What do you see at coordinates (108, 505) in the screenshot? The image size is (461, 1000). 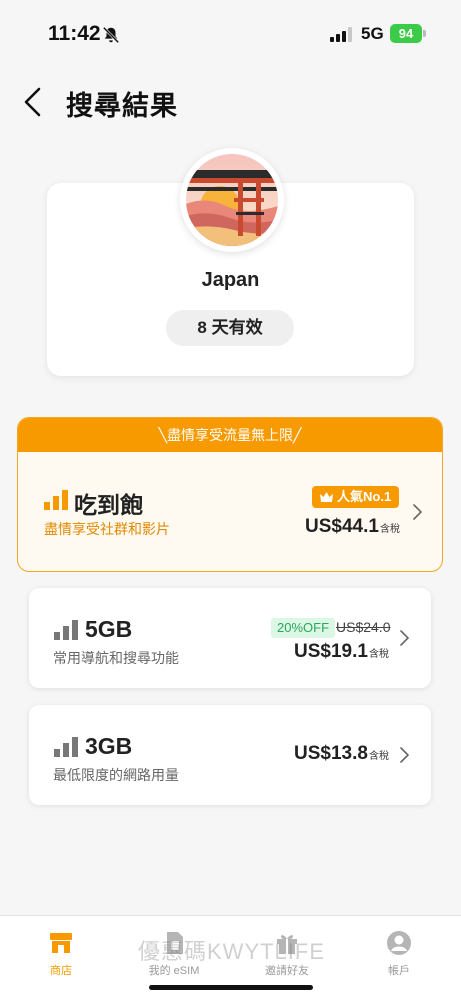 I see `plan-name: 吃到飽` at bounding box center [108, 505].